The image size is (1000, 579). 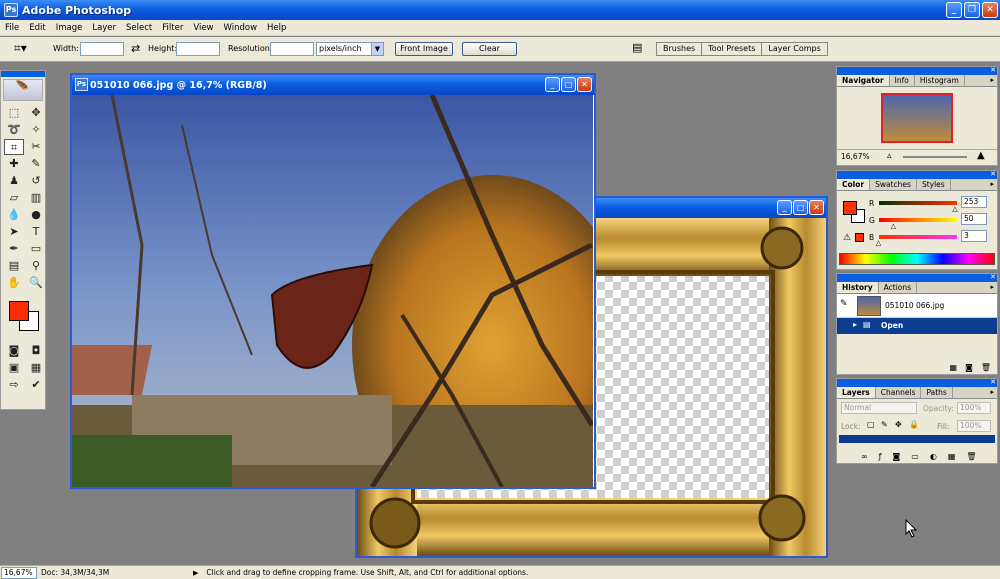 What do you see at coordinates (899, 392) in the screenshot?
I see `tab-channels: Channels` at bounding box center [899, 392].